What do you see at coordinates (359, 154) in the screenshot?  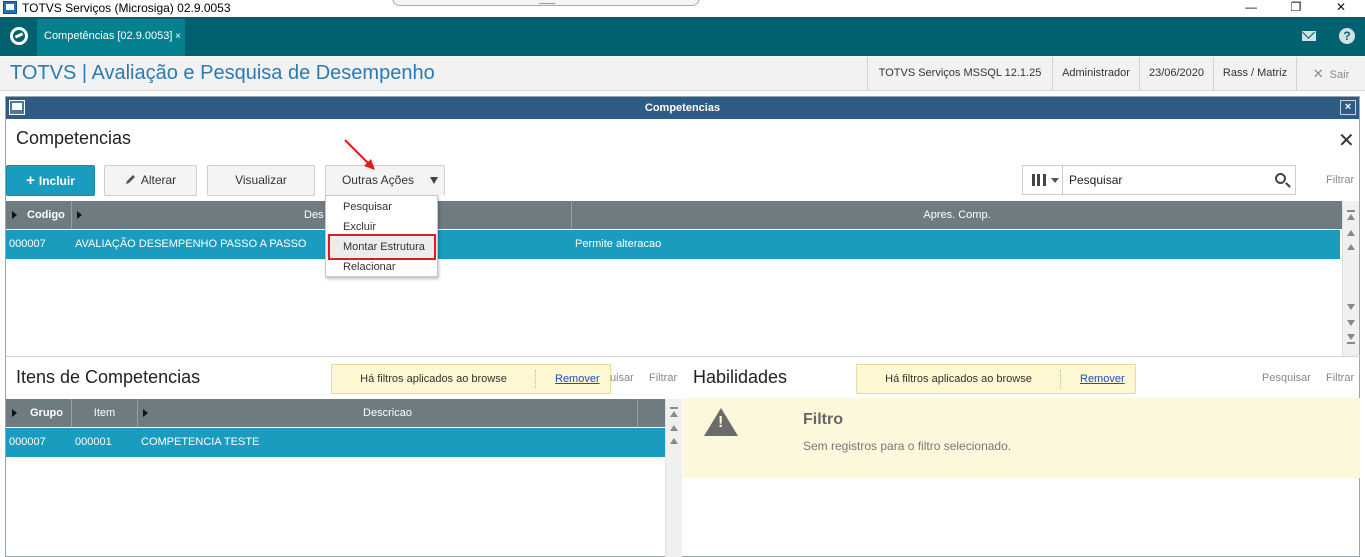 I see `annotation-arrow-icon` at bounding box center [359, 154].